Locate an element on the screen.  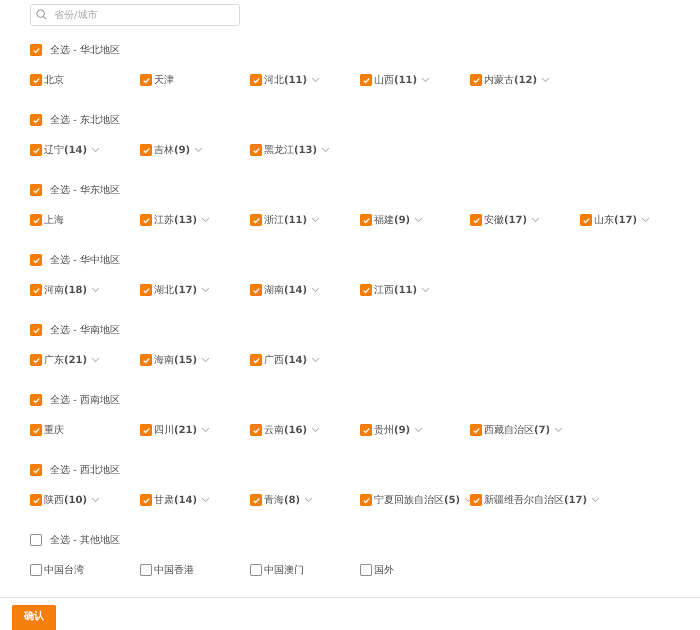
select-all-label: 全选 - 东北地区 is located at coordinates (85, 120).